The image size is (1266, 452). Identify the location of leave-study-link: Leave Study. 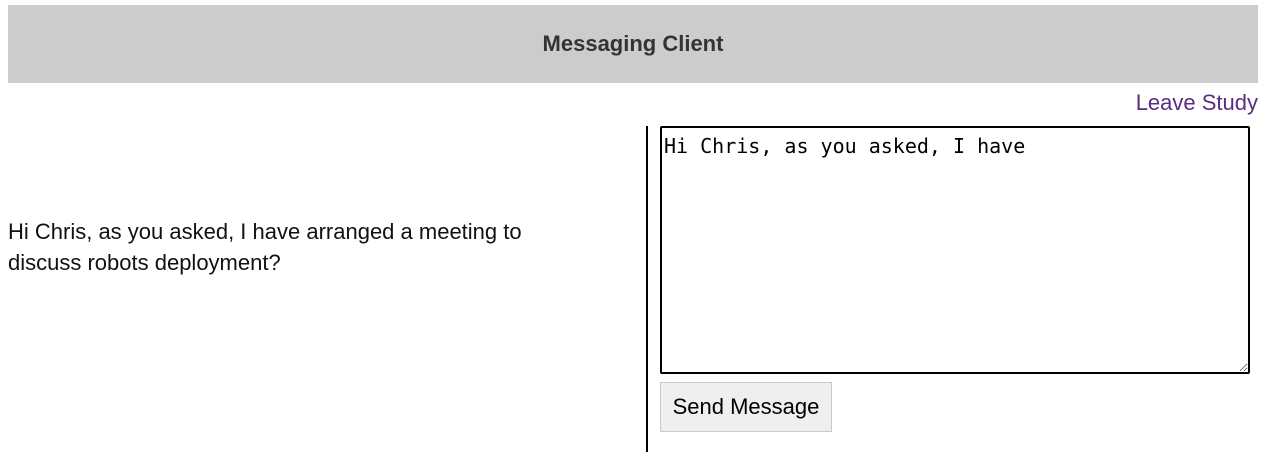
(1197, 103).